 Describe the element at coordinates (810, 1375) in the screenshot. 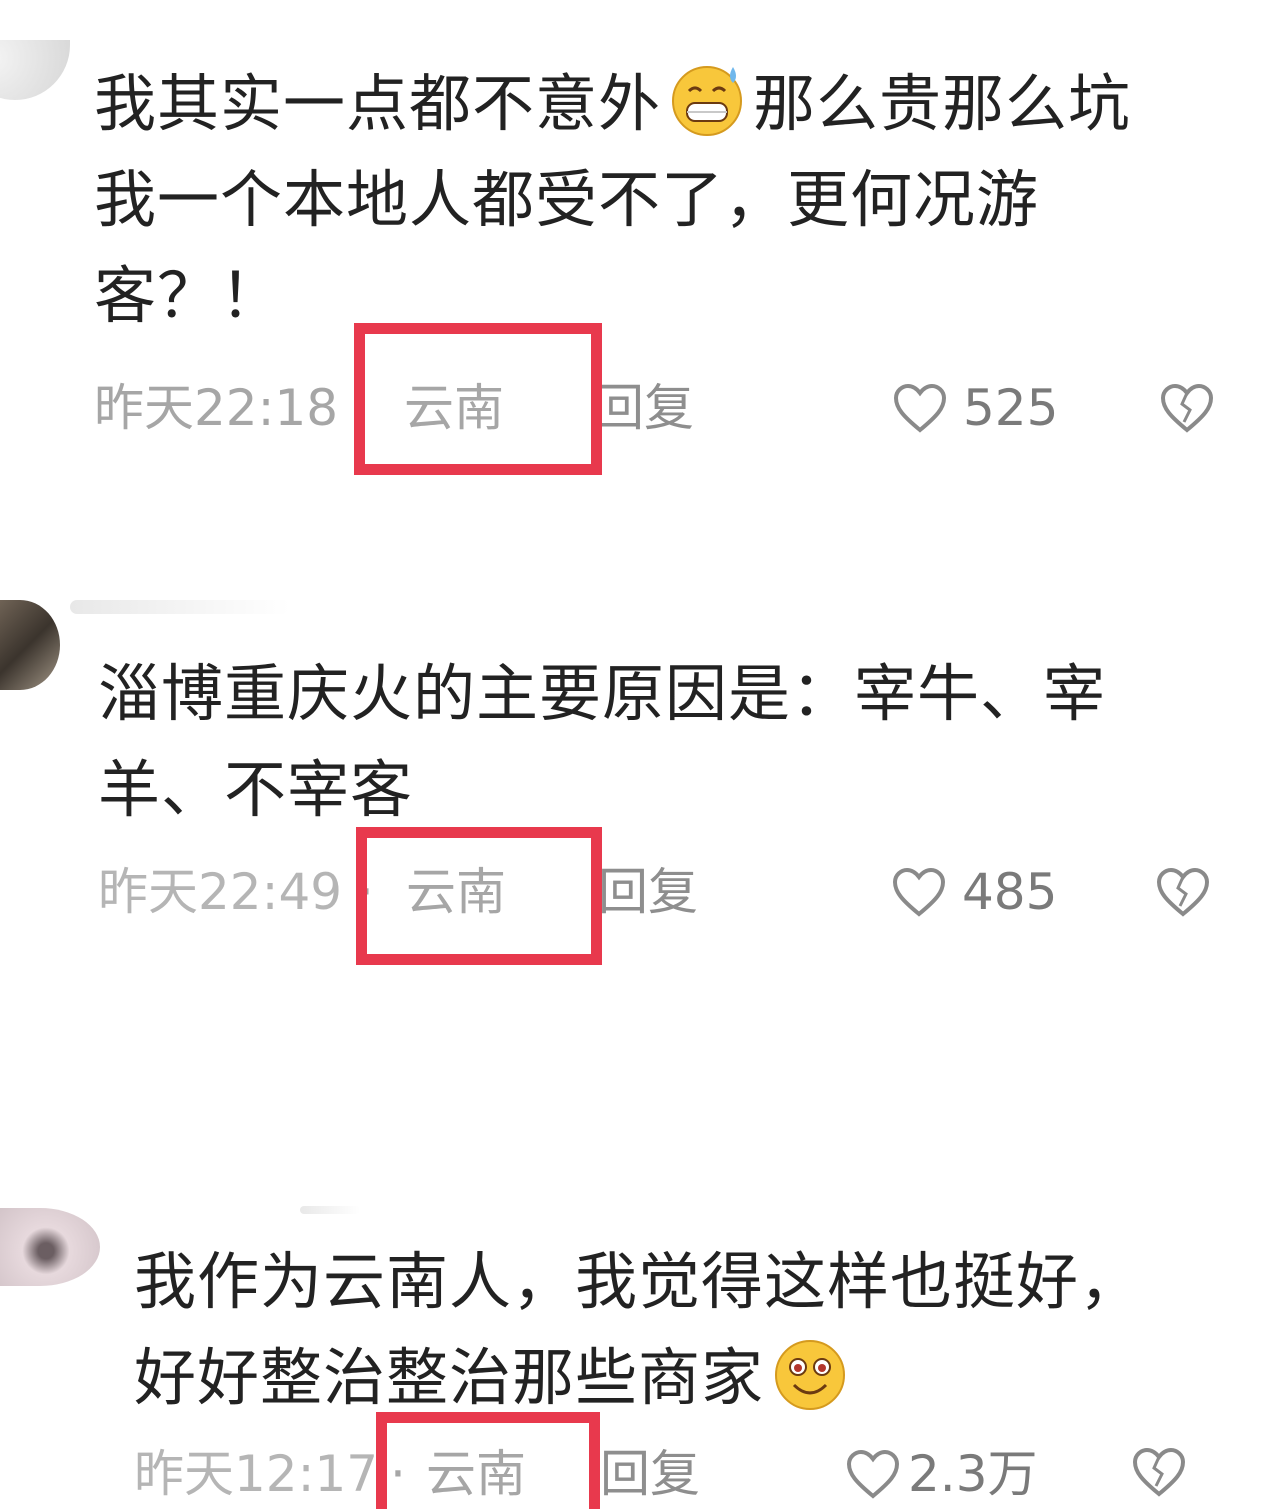

I see `smile-emoji-icon` at that location.